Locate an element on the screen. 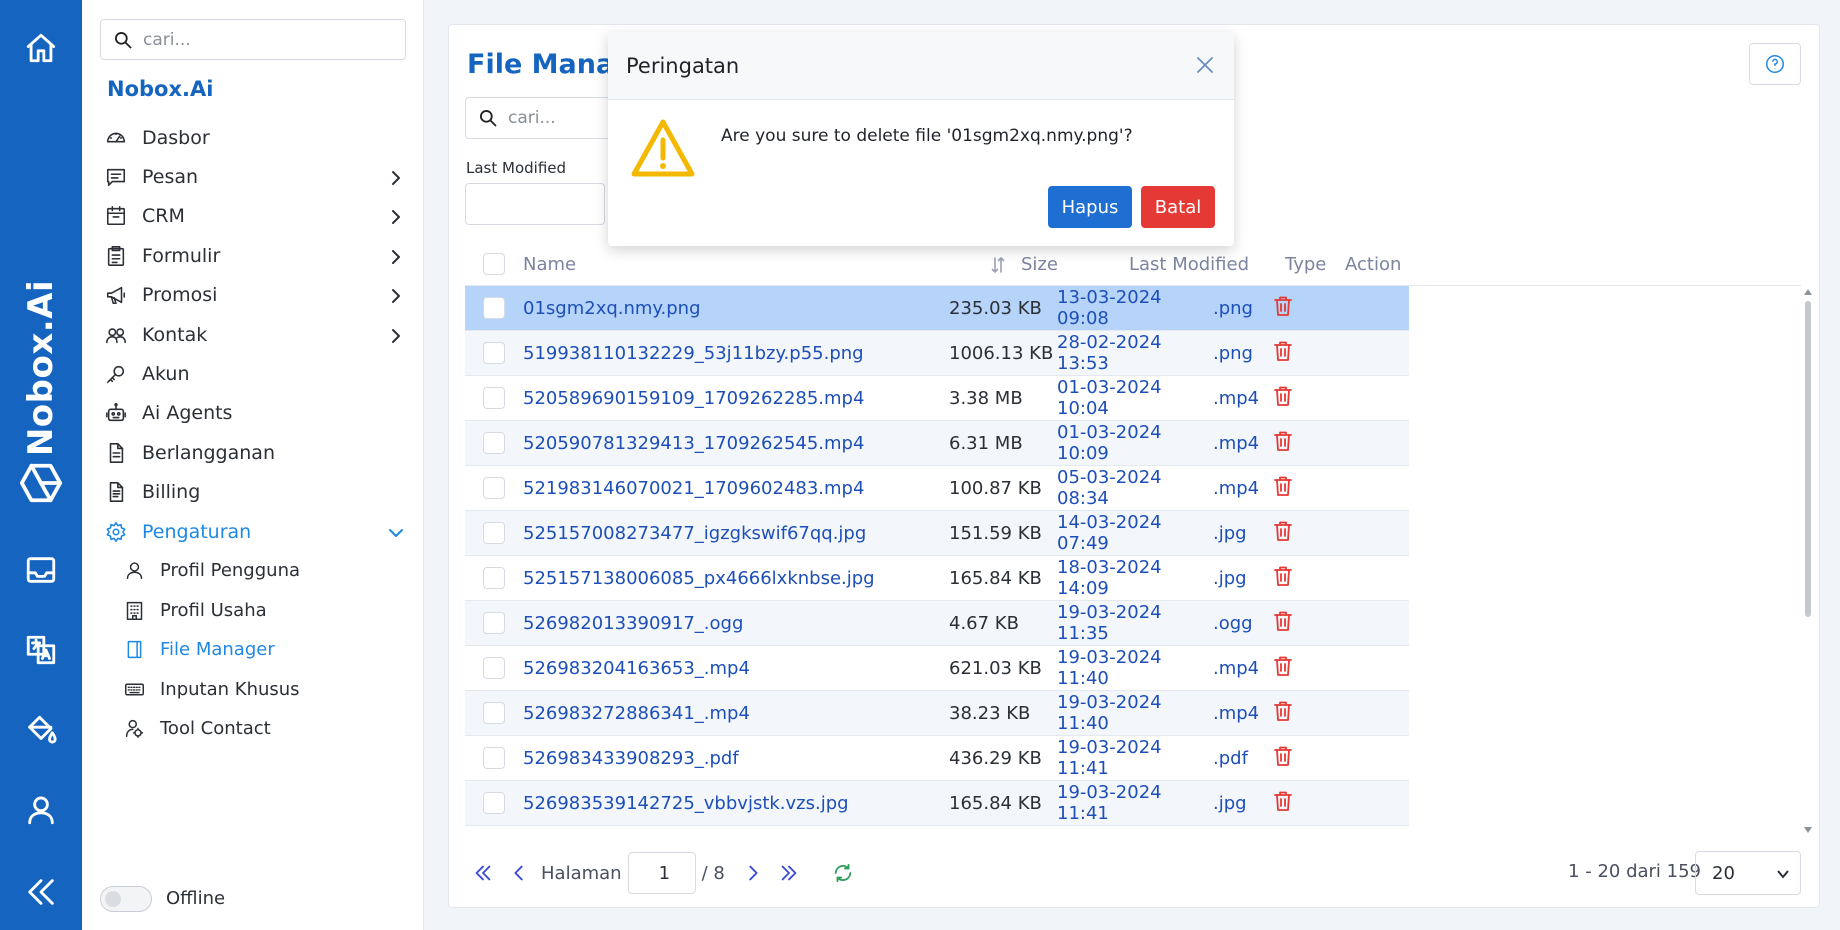  cancel-button: Batal is located at coordinates (1178, 207).